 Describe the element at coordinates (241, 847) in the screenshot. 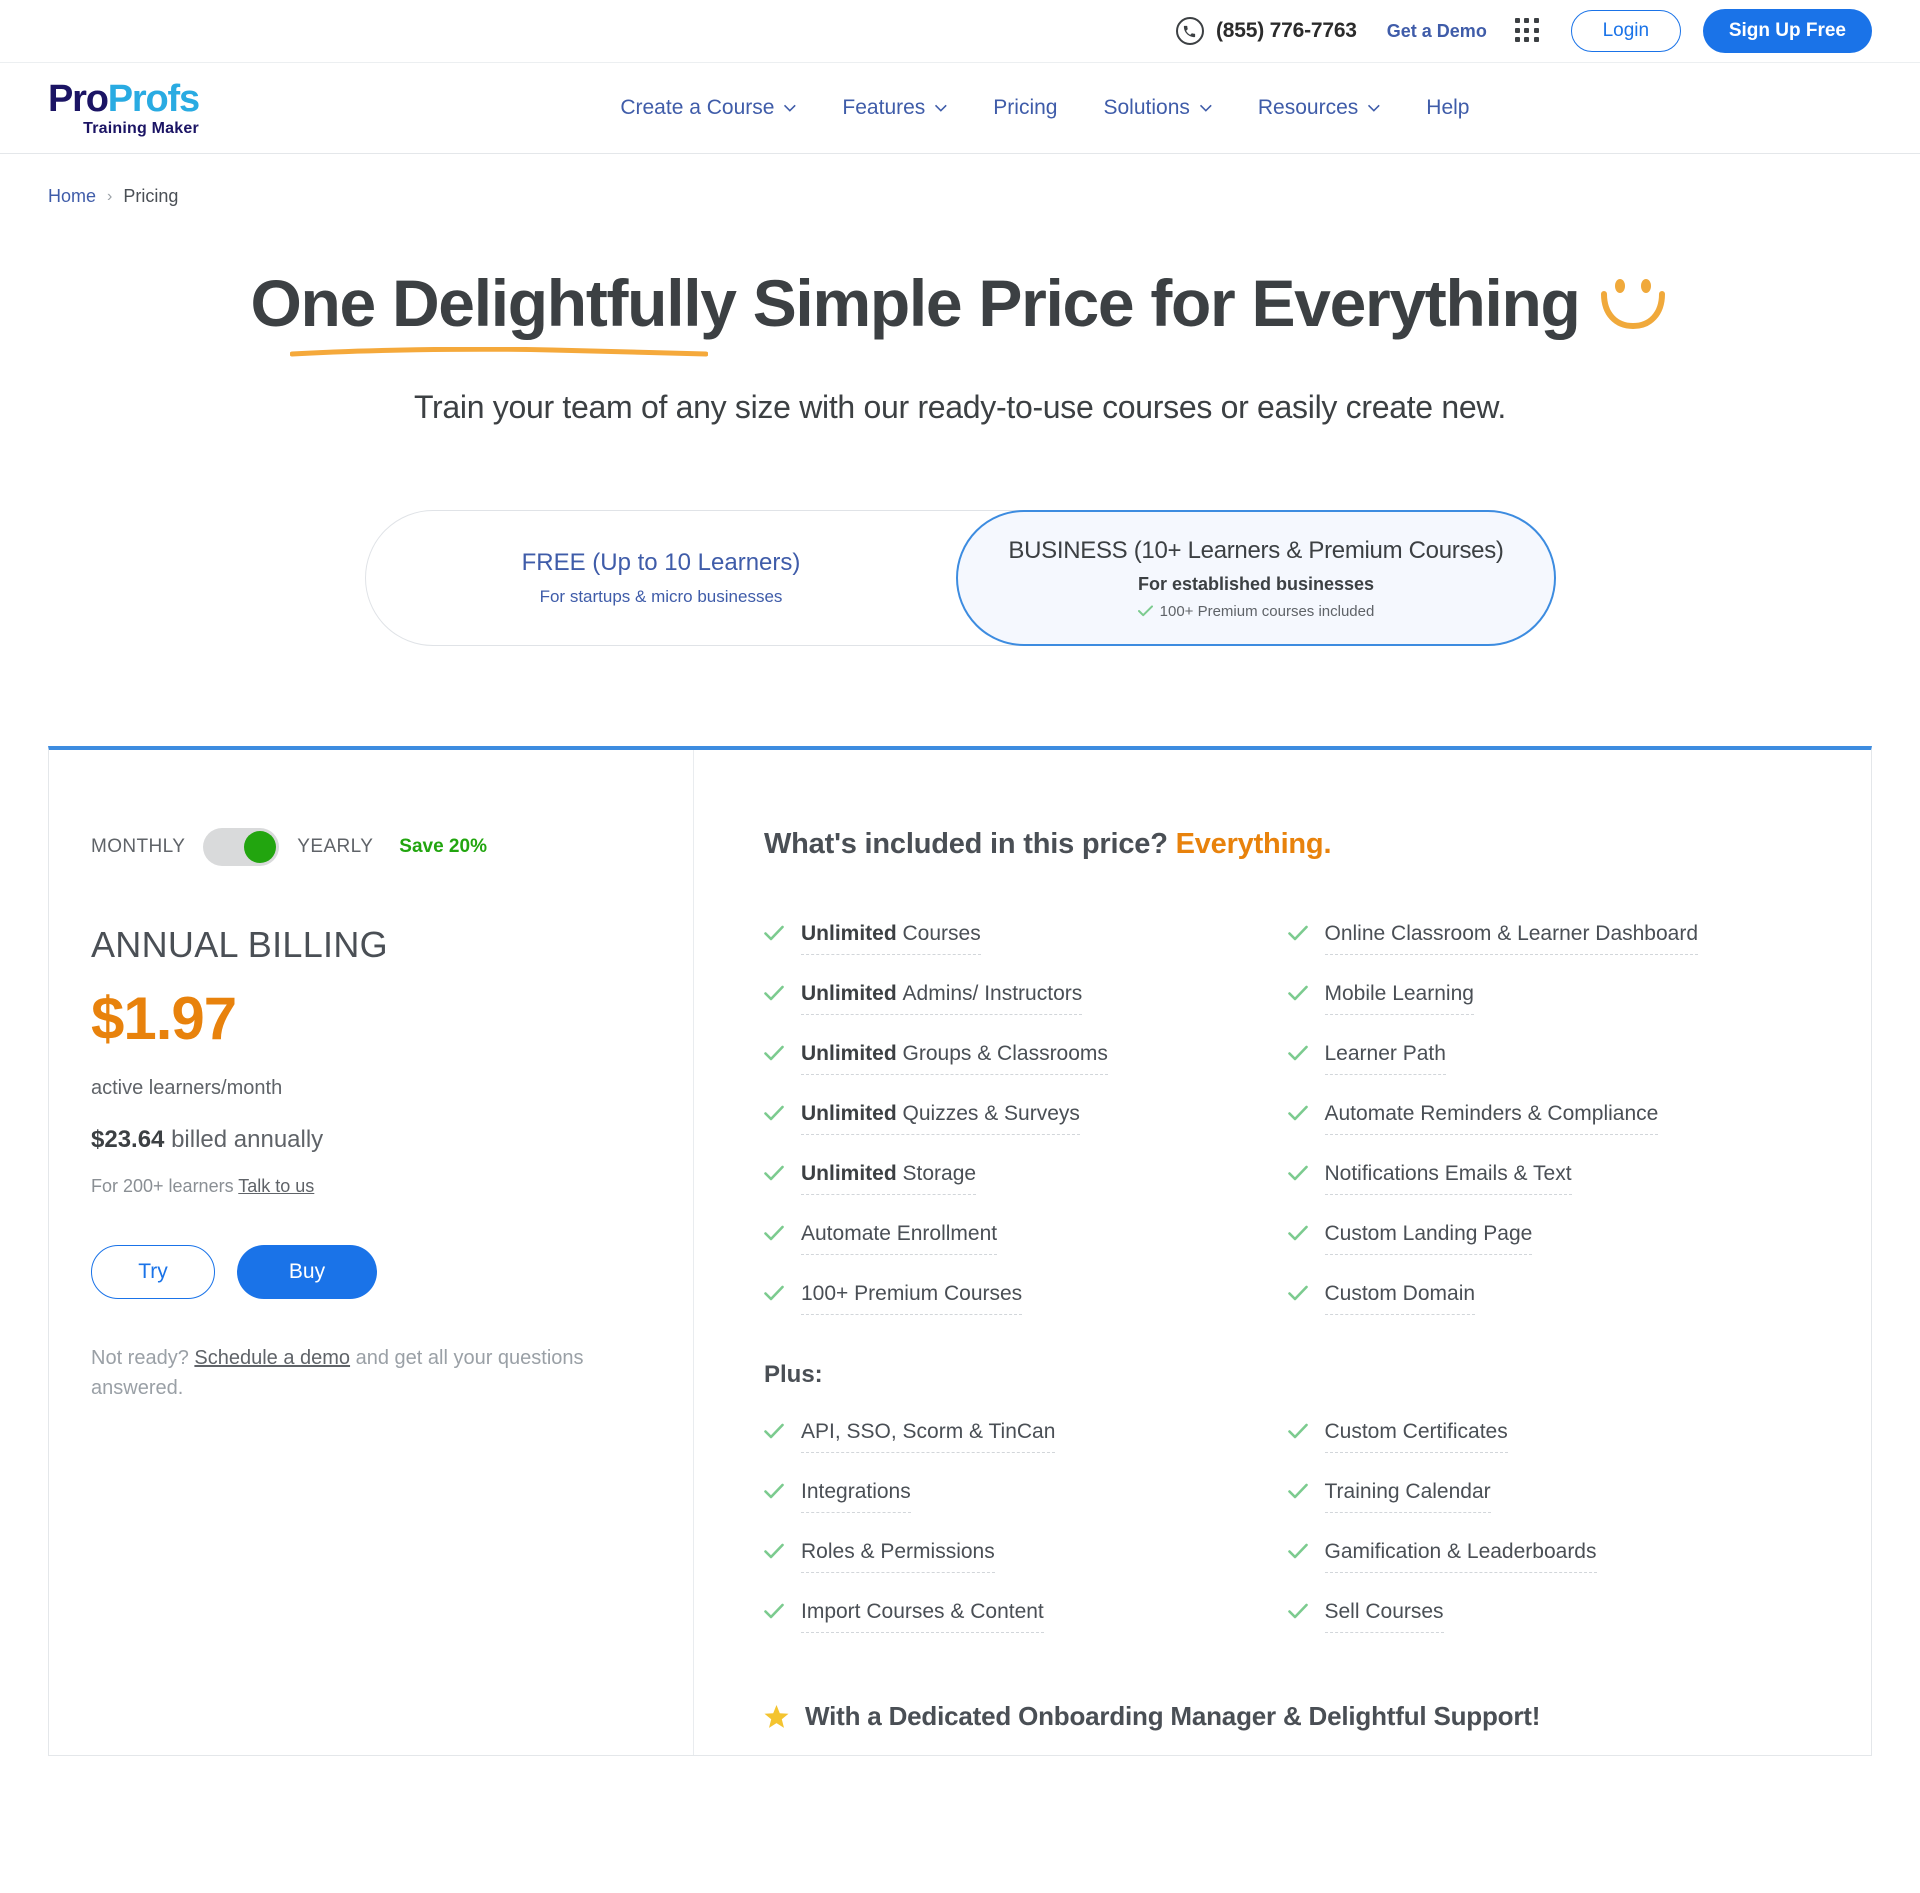

I see `billing-toggle-switch` at that location.